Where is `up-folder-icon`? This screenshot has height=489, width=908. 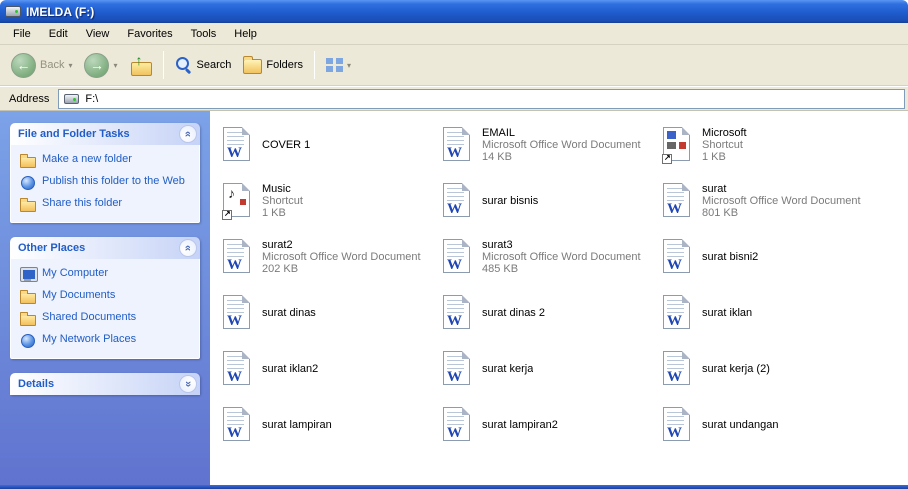 up-folder-icon is located at coordinates (141, 64).